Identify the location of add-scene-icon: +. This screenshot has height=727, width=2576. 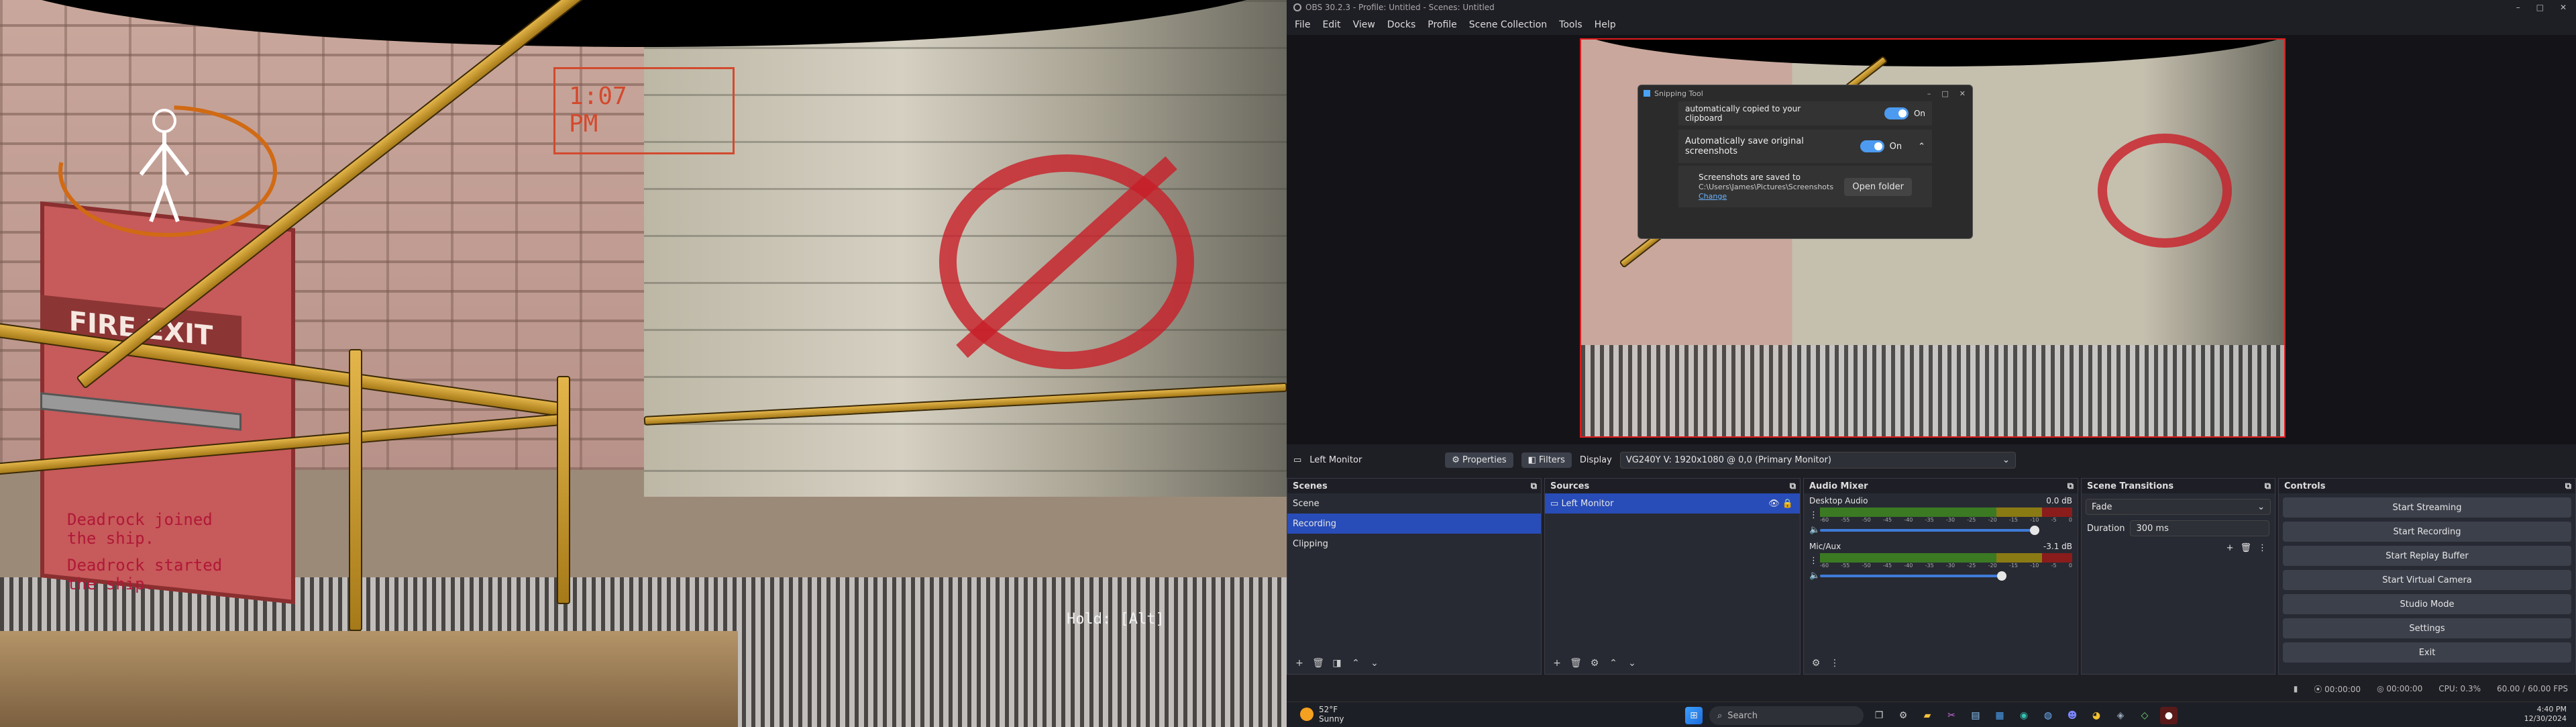
(1299, 663).